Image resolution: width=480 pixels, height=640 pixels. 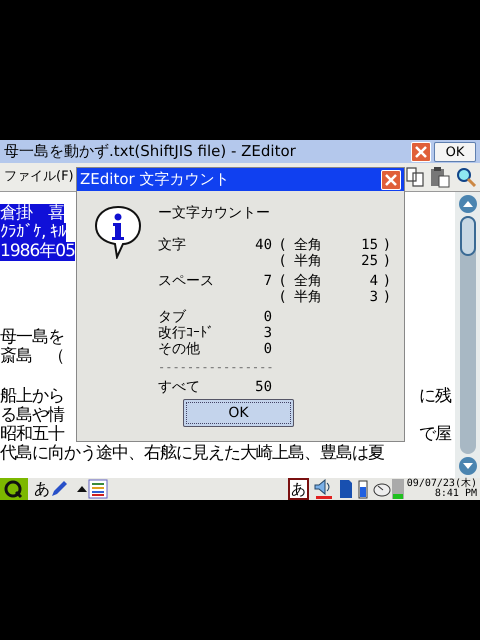 What do you see at coordinates (214, 213) in the screenshot?
I see `dialog-heading: ー文字カウントー` at bounding box center [214, 213].